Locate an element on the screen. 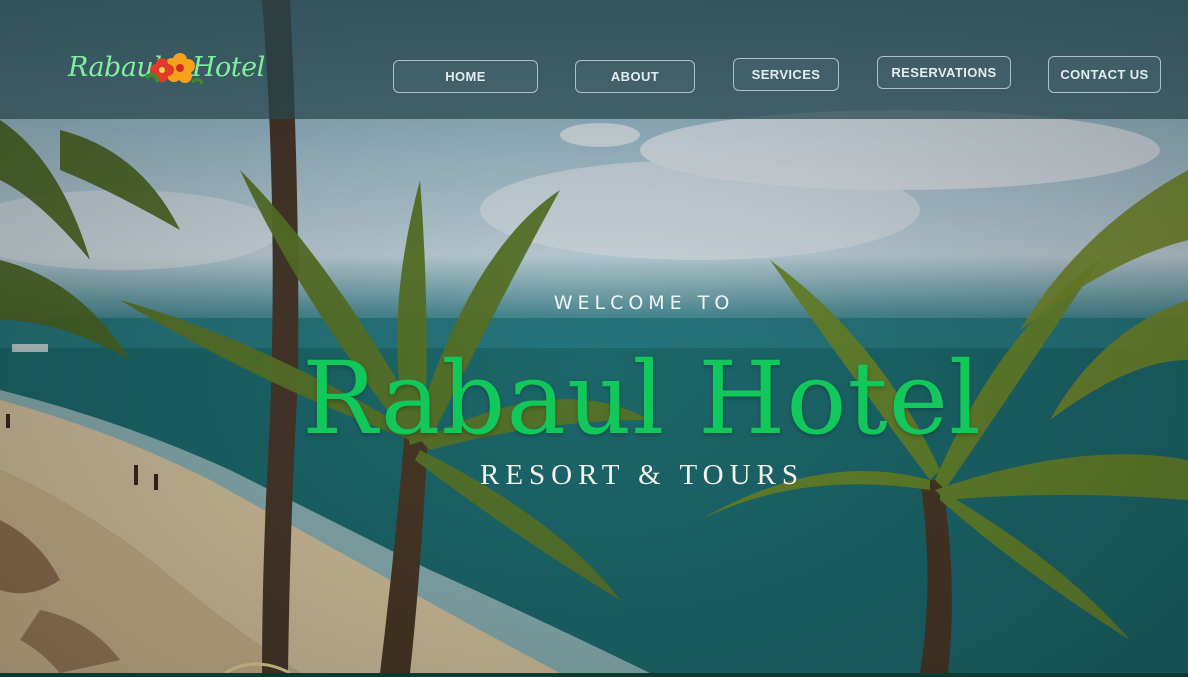  logo-text-part2: Hotel is located at coordinates (228, 67).